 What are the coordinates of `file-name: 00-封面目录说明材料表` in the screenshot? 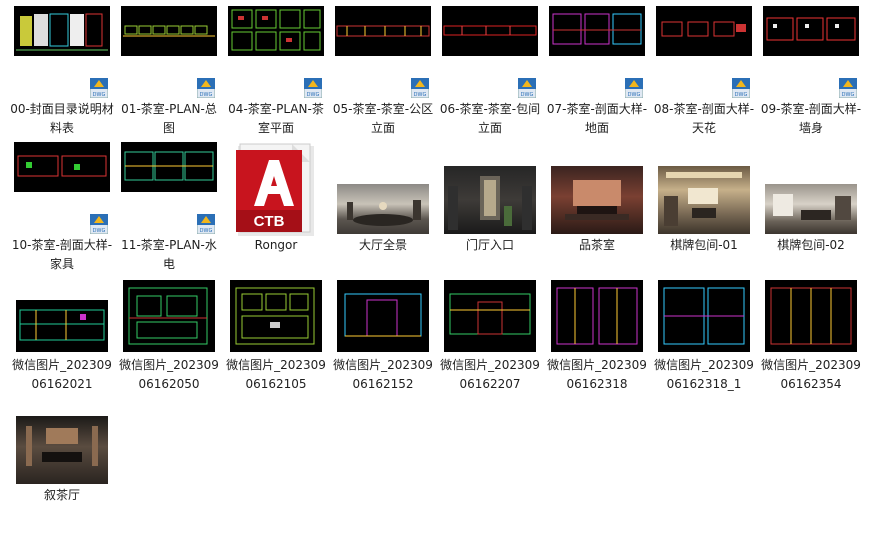 It's located at (62, 118).